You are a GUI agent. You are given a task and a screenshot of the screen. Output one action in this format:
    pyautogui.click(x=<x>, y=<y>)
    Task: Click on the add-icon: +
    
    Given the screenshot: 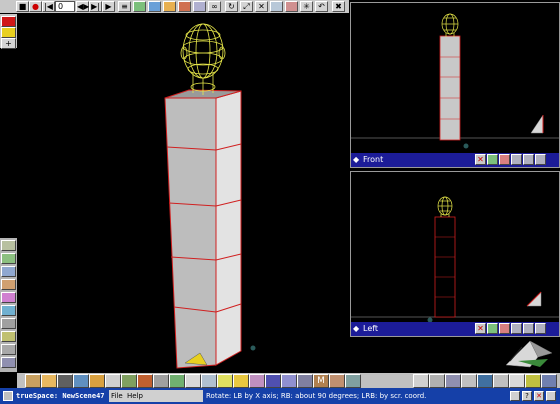 What is the action you would take?
    pyautogui.click(x=8, y=43)
    